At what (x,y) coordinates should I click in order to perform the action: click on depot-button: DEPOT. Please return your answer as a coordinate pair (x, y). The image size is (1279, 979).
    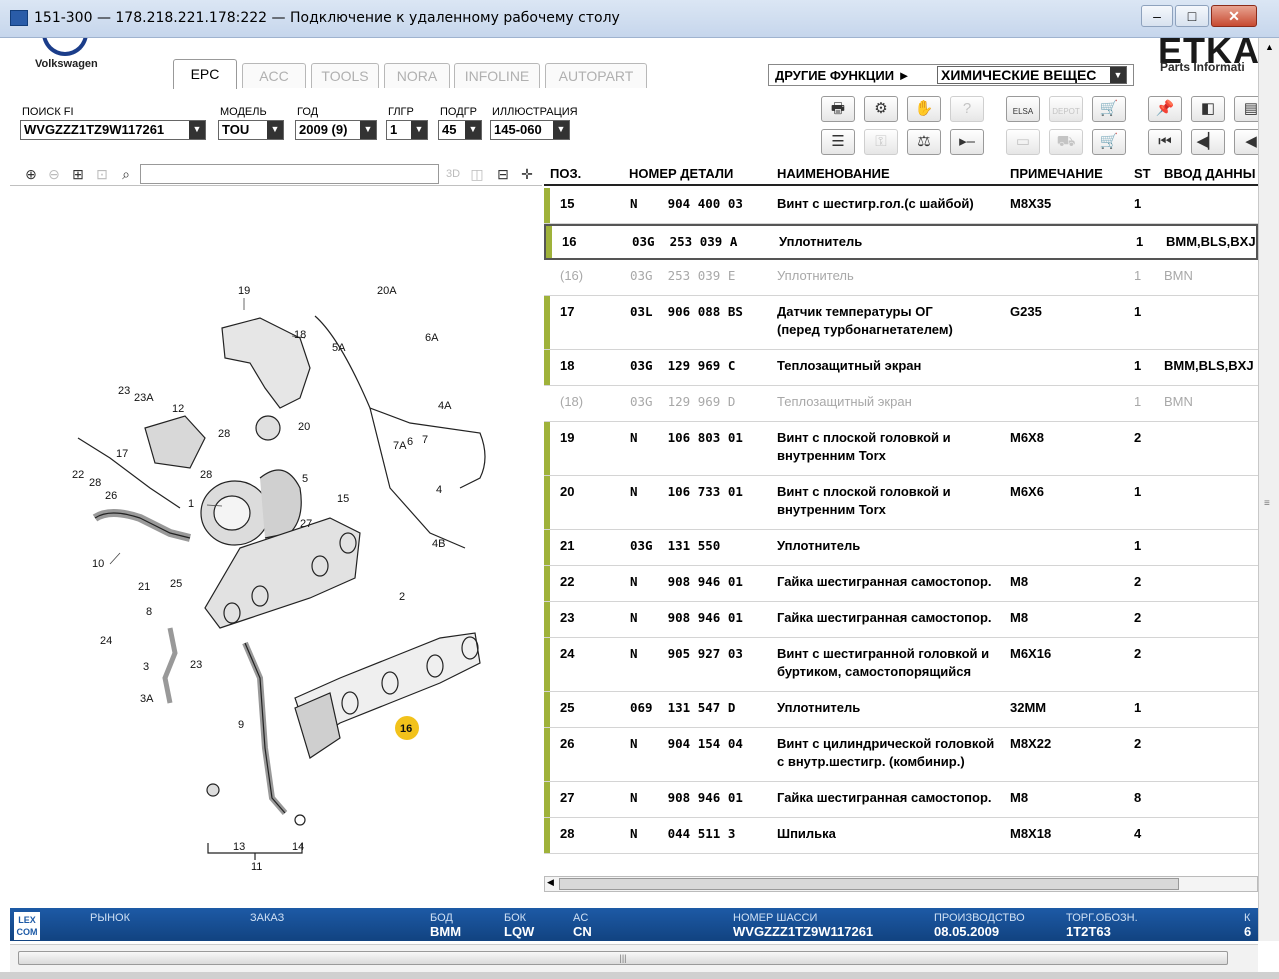
    Looking at the image, I should click on (1066, 109).